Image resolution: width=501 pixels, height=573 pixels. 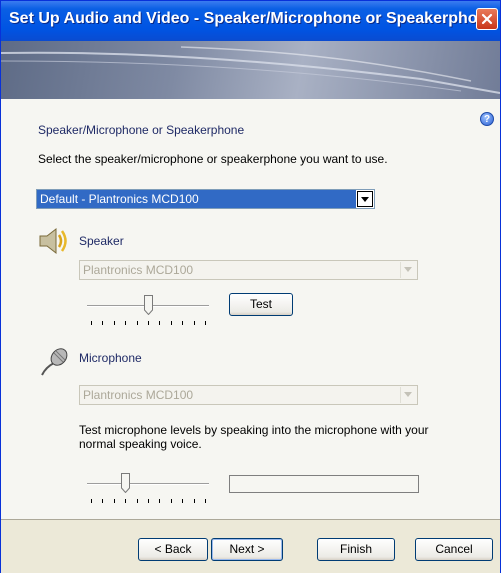 I want to click on help-icon: ?, so click(x=487, y=119).